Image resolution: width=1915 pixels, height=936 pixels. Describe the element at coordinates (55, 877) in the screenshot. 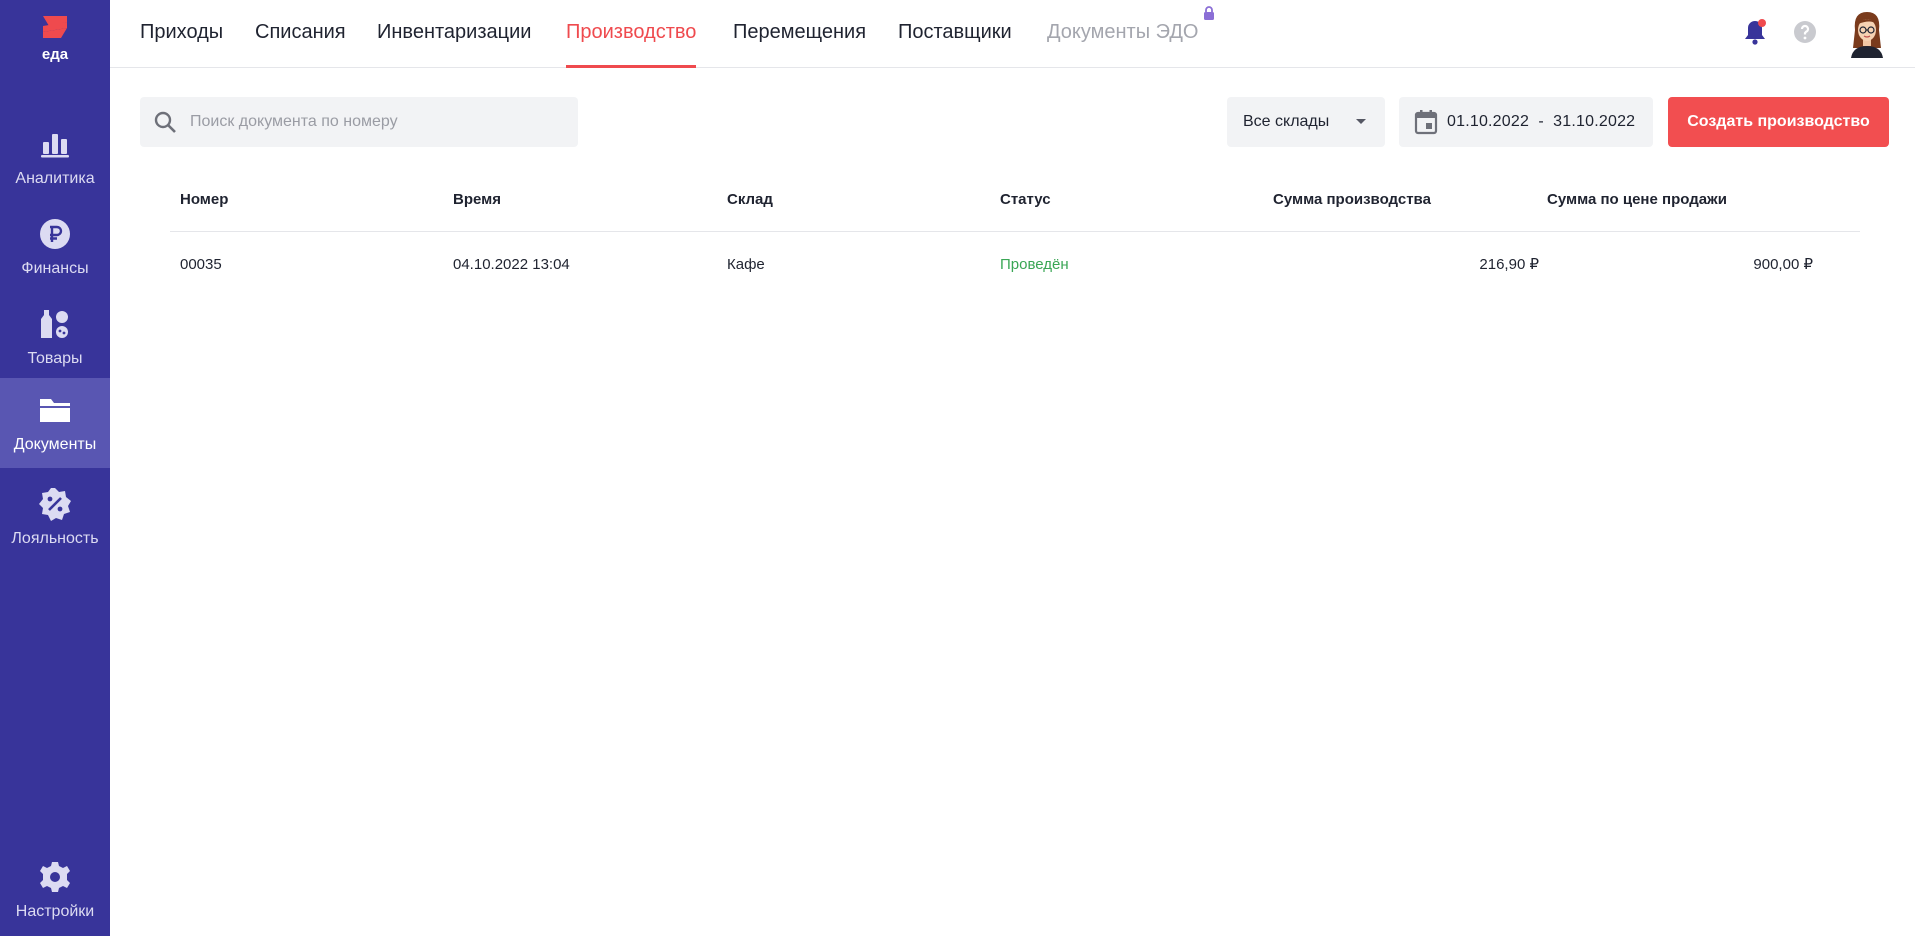

I see `gear-icon` at that location.